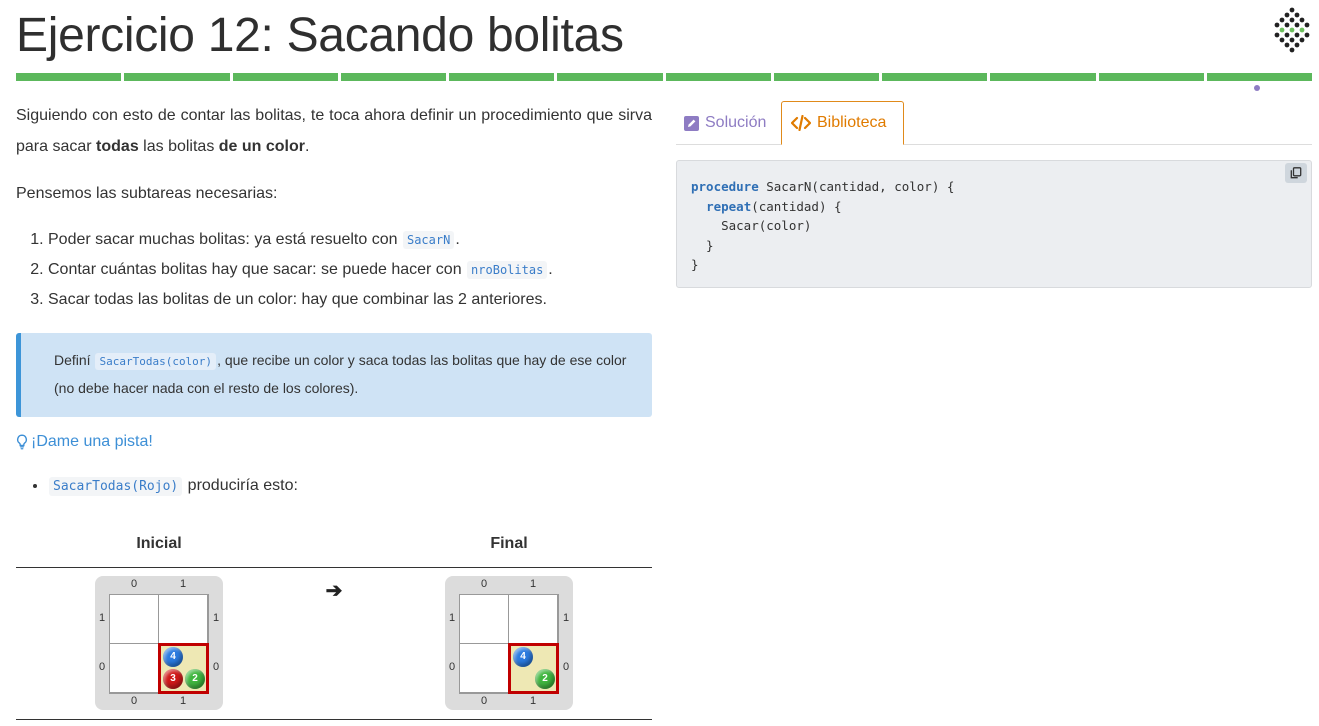  Describe the element at coordinates (751, 225) in the screenshot. I see `code-text: Sacar(color)` at that location.